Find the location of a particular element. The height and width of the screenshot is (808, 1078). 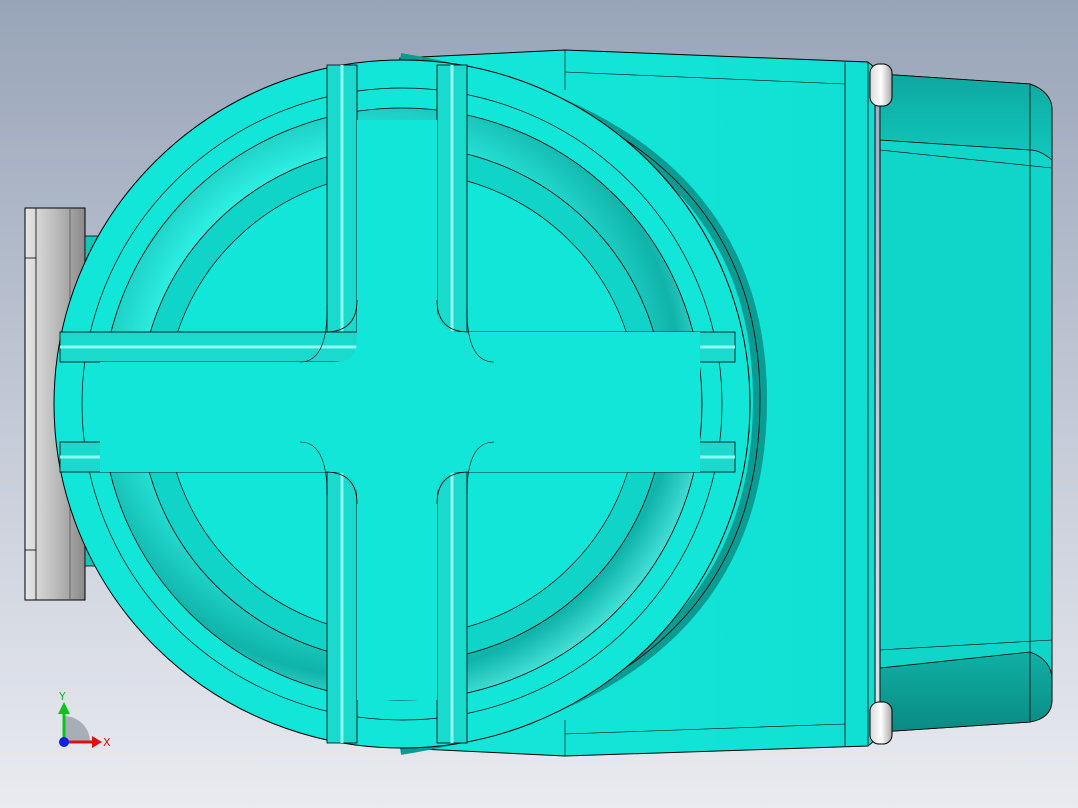

y-axis-arrow is located at coordinates (64, 708).